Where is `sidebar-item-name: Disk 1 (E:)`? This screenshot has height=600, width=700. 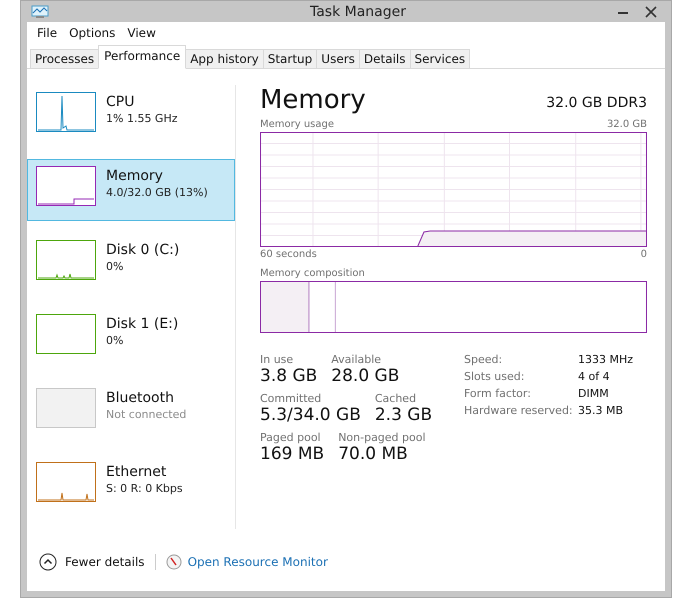 sidebar-item-name: Disk 1 (E:) is located at coordinates (142, 324).